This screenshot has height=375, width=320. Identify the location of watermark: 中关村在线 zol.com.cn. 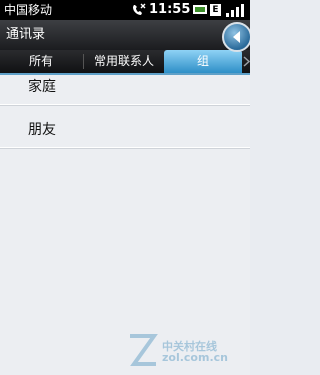
(185, 352).